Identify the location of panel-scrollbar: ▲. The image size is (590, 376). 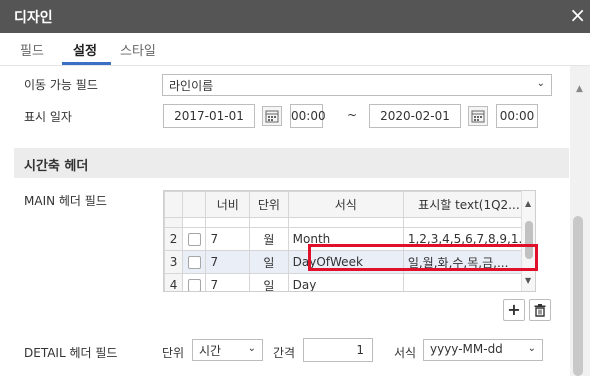
(580, 221).